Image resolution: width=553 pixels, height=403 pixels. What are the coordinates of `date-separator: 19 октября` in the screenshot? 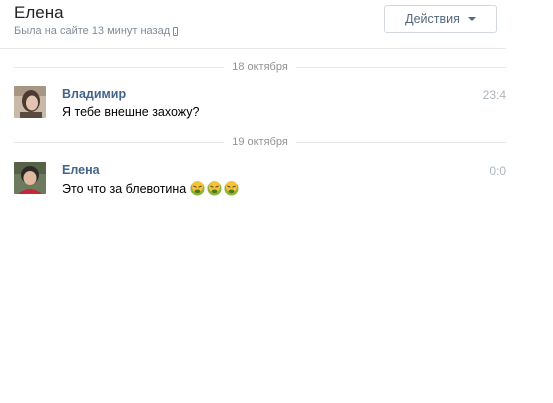 It's located at (260, 142).